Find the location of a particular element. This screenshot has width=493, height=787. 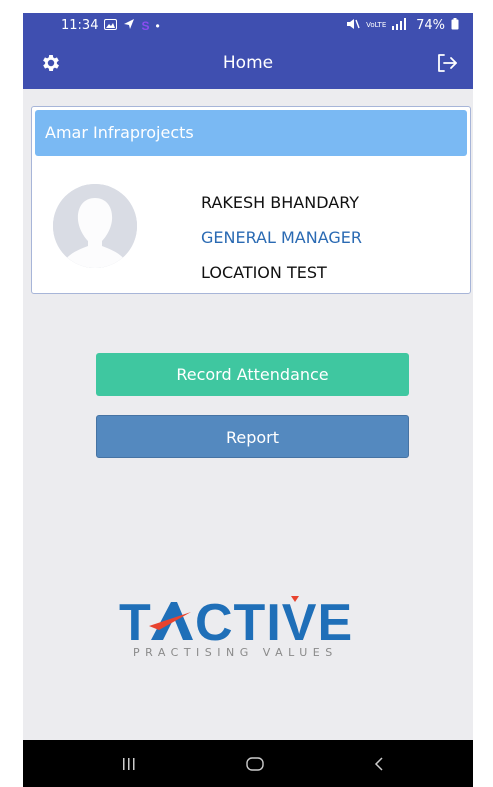

back-button is located at coordinates (379, 763).